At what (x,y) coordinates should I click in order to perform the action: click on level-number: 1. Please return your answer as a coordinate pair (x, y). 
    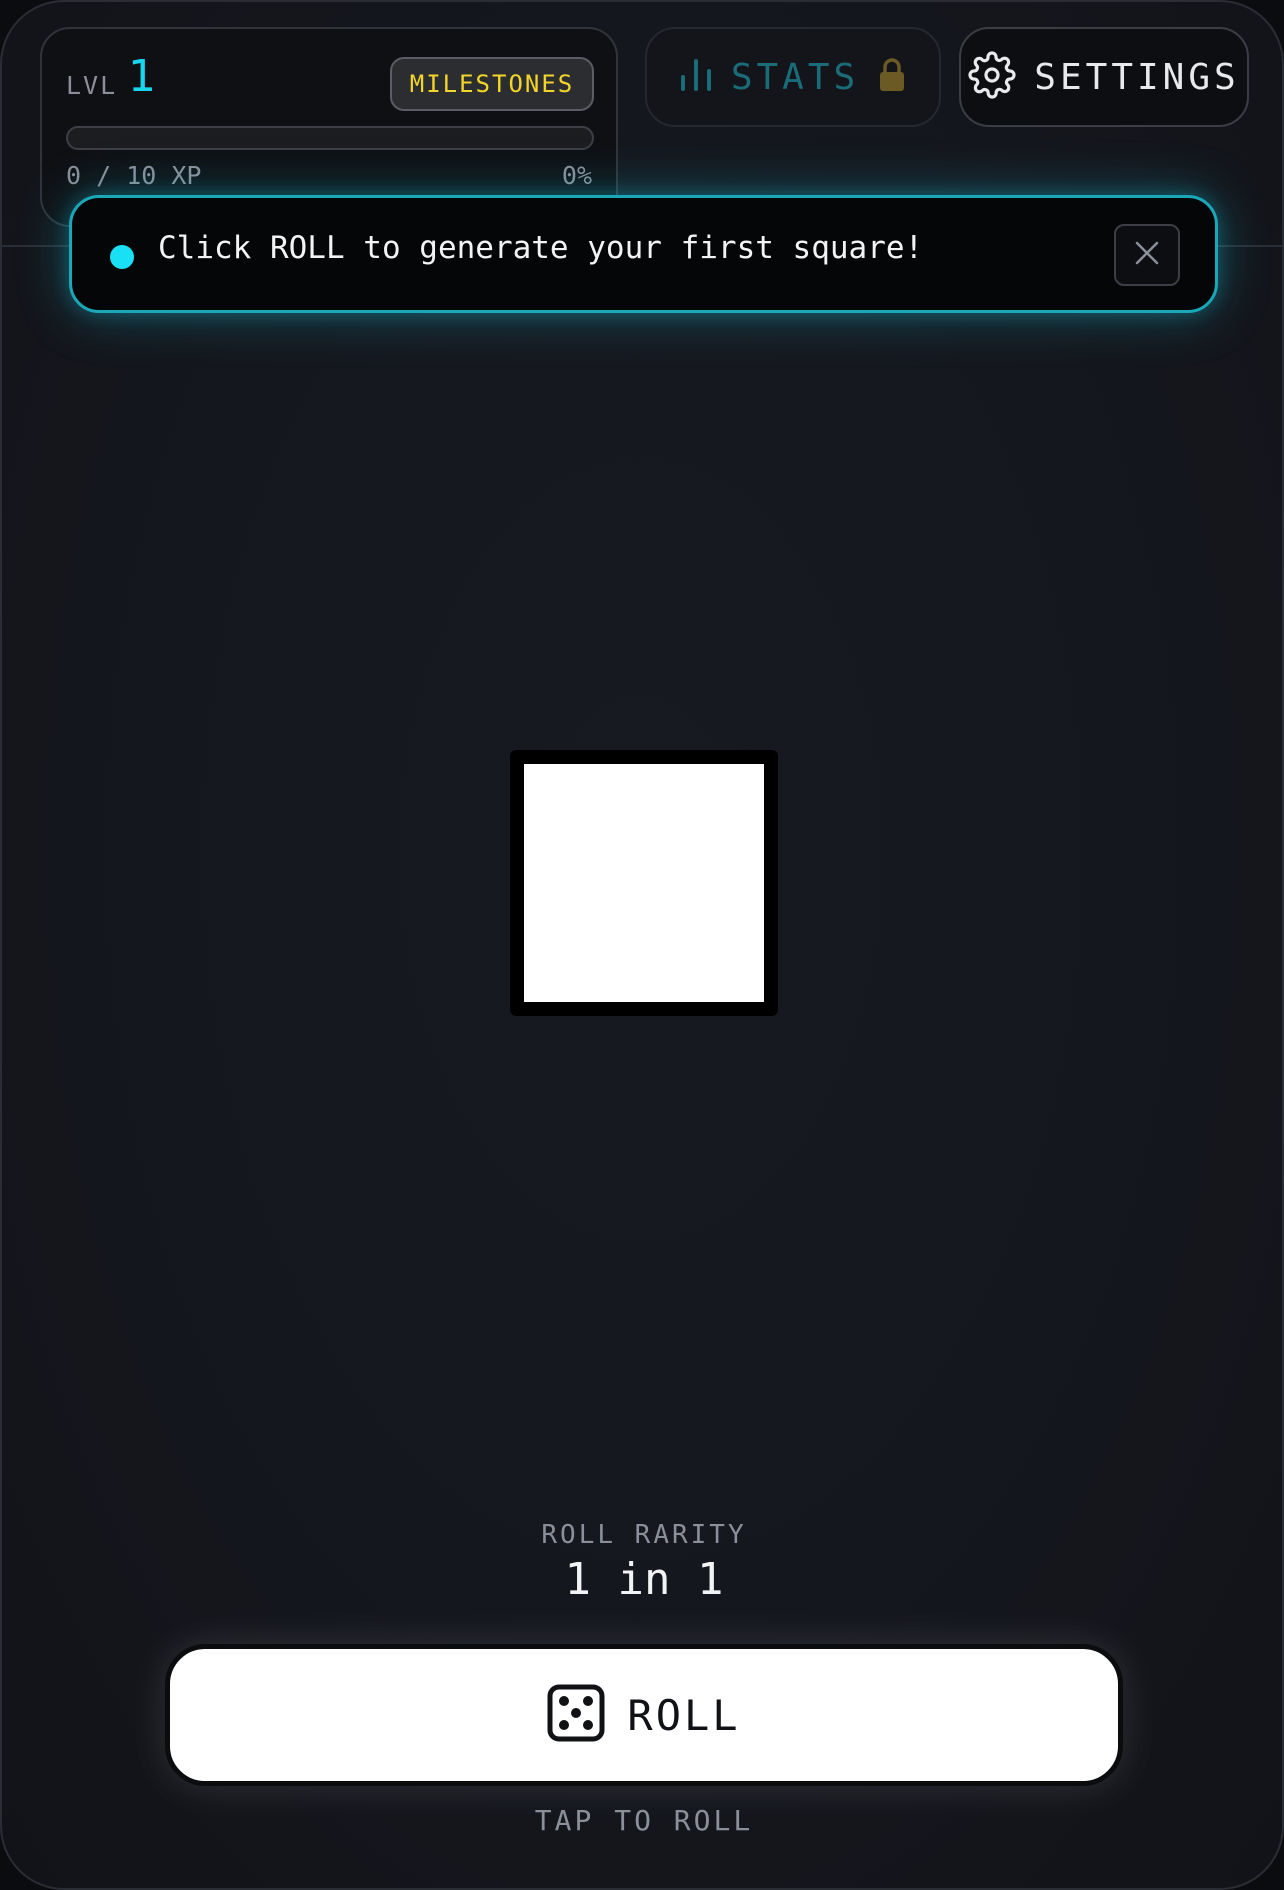
    Looking at the image, I should click on (142, 76).